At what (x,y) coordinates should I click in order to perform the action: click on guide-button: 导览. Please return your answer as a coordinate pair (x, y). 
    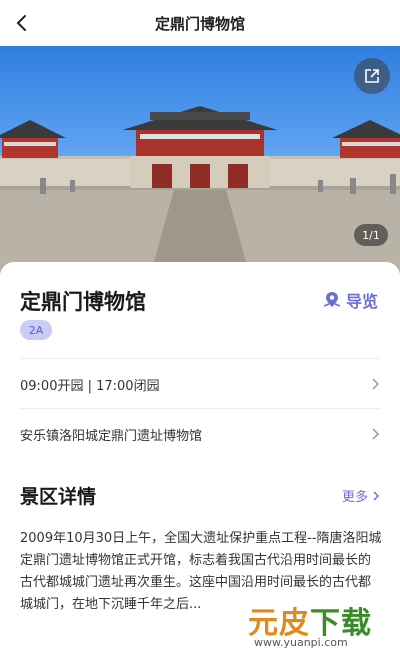
    Looking at the image, I should click on (350, 300).